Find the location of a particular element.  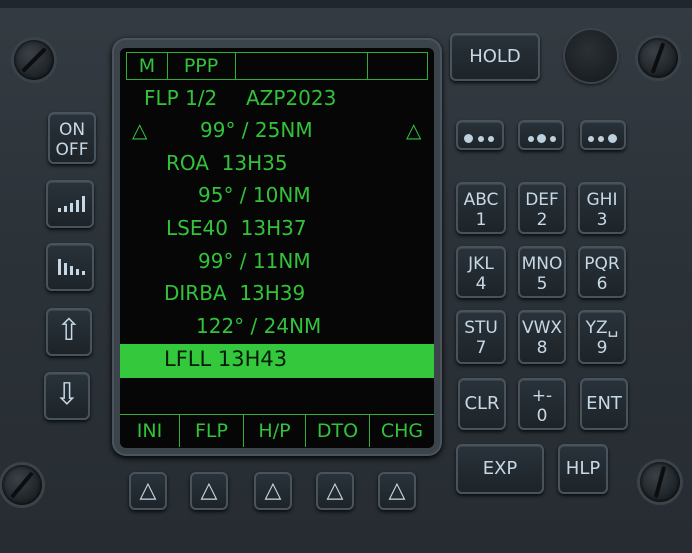

on-off-button: ON OFF is located at coordinates (72, 138).